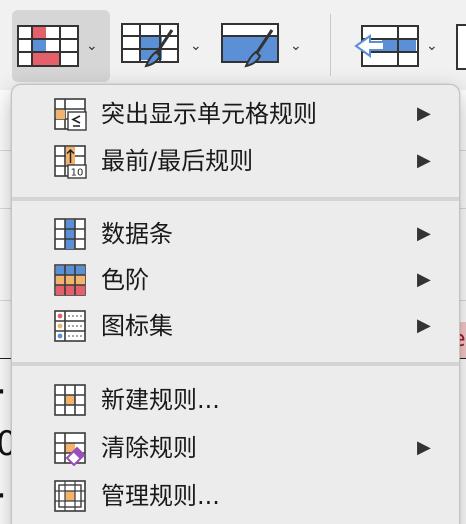 This screenshot has height=524, width=466. What do you see at coordinates (250, 45) in the screenshot?
I see `cell-styles-icon` at bounding box center [250, 45].